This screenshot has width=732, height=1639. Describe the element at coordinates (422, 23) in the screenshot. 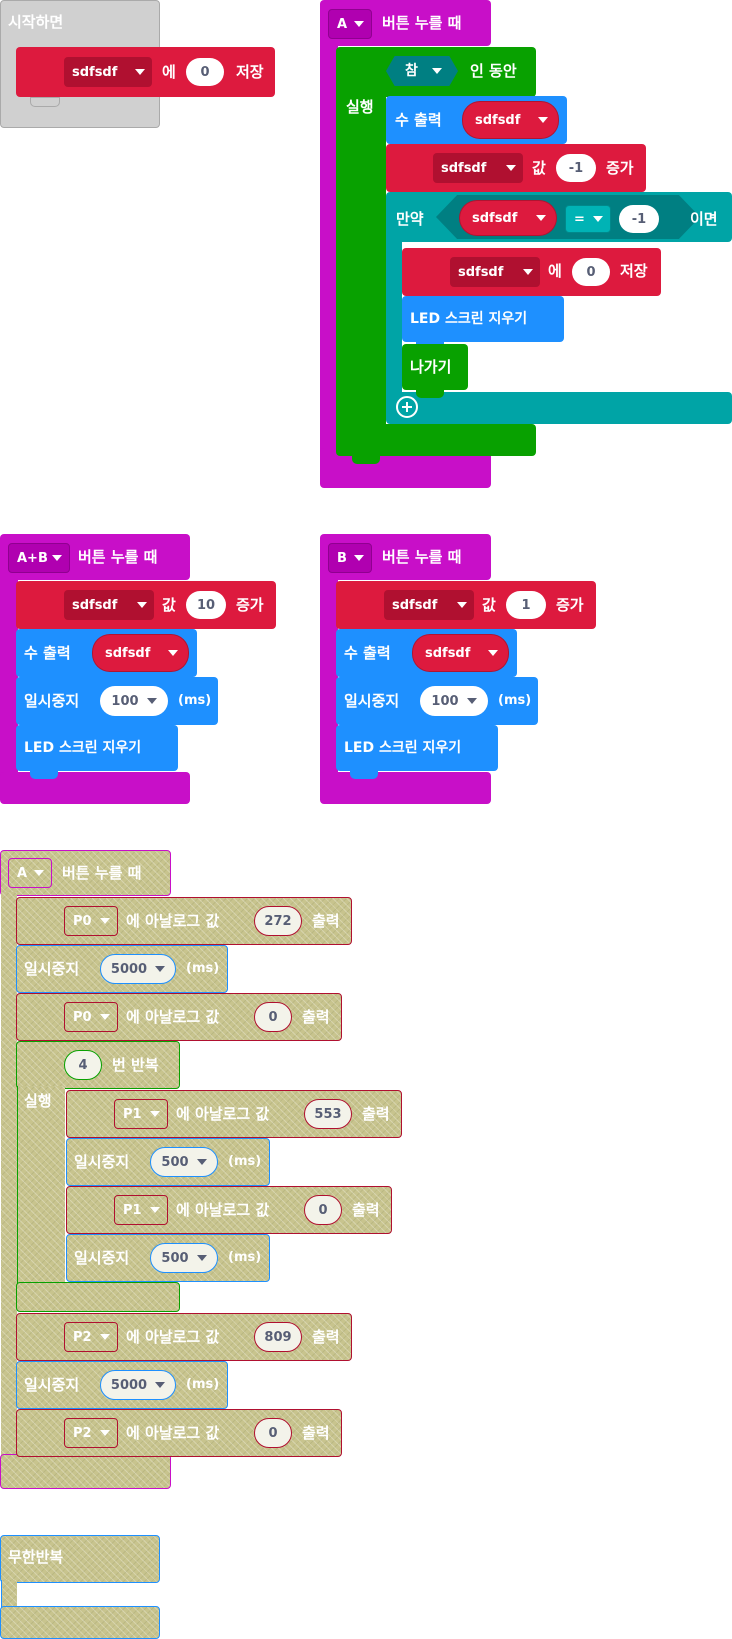

I see `event-label: 버튼 누를 때` at that location.